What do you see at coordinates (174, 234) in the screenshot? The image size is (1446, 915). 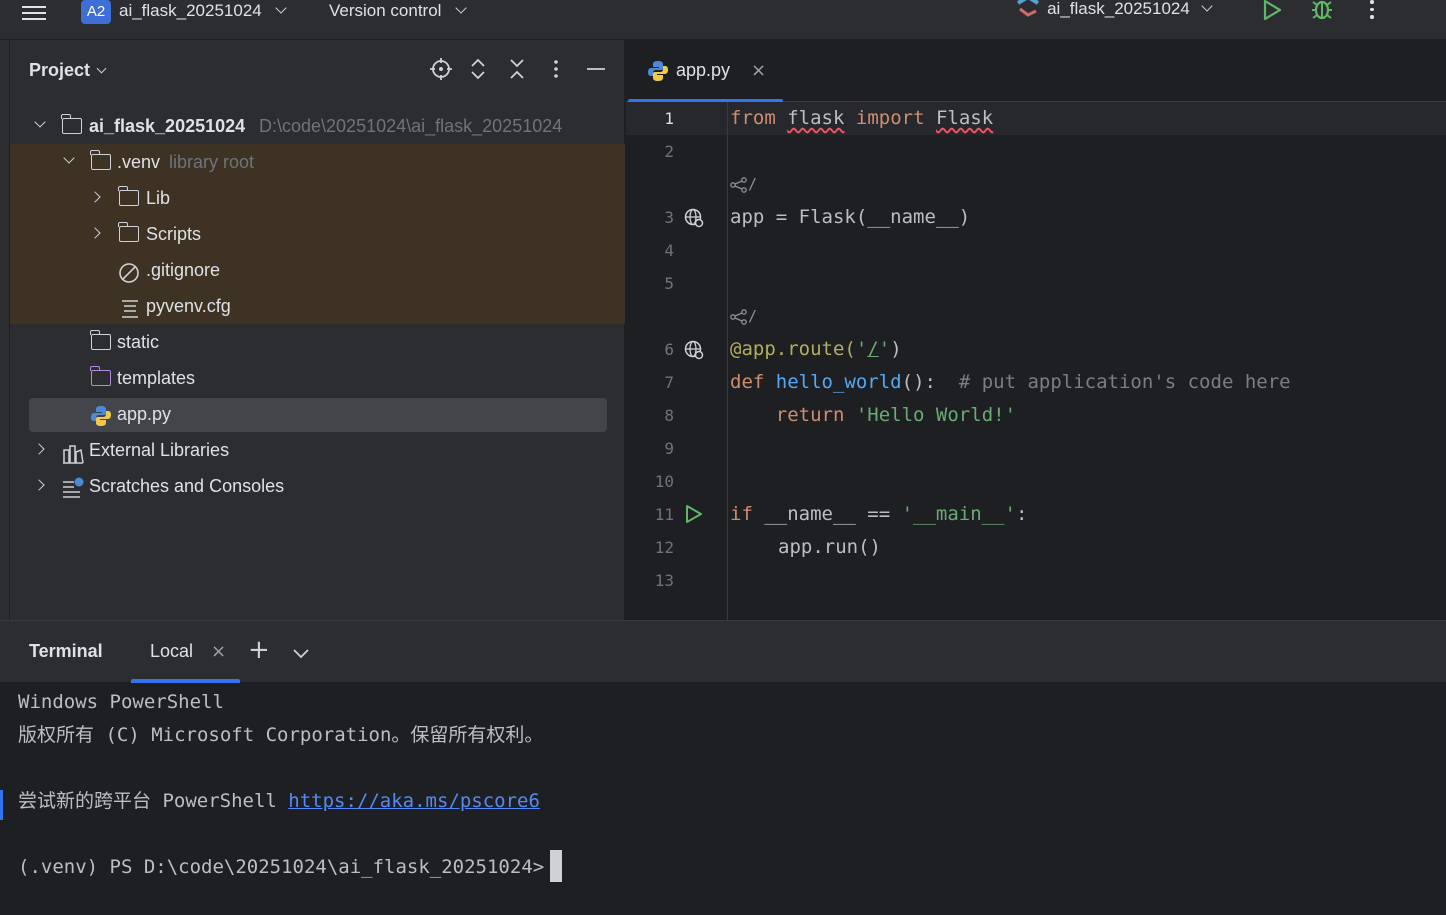 I see `tree-item-label: Scripts` at bounding box center [174, 234].